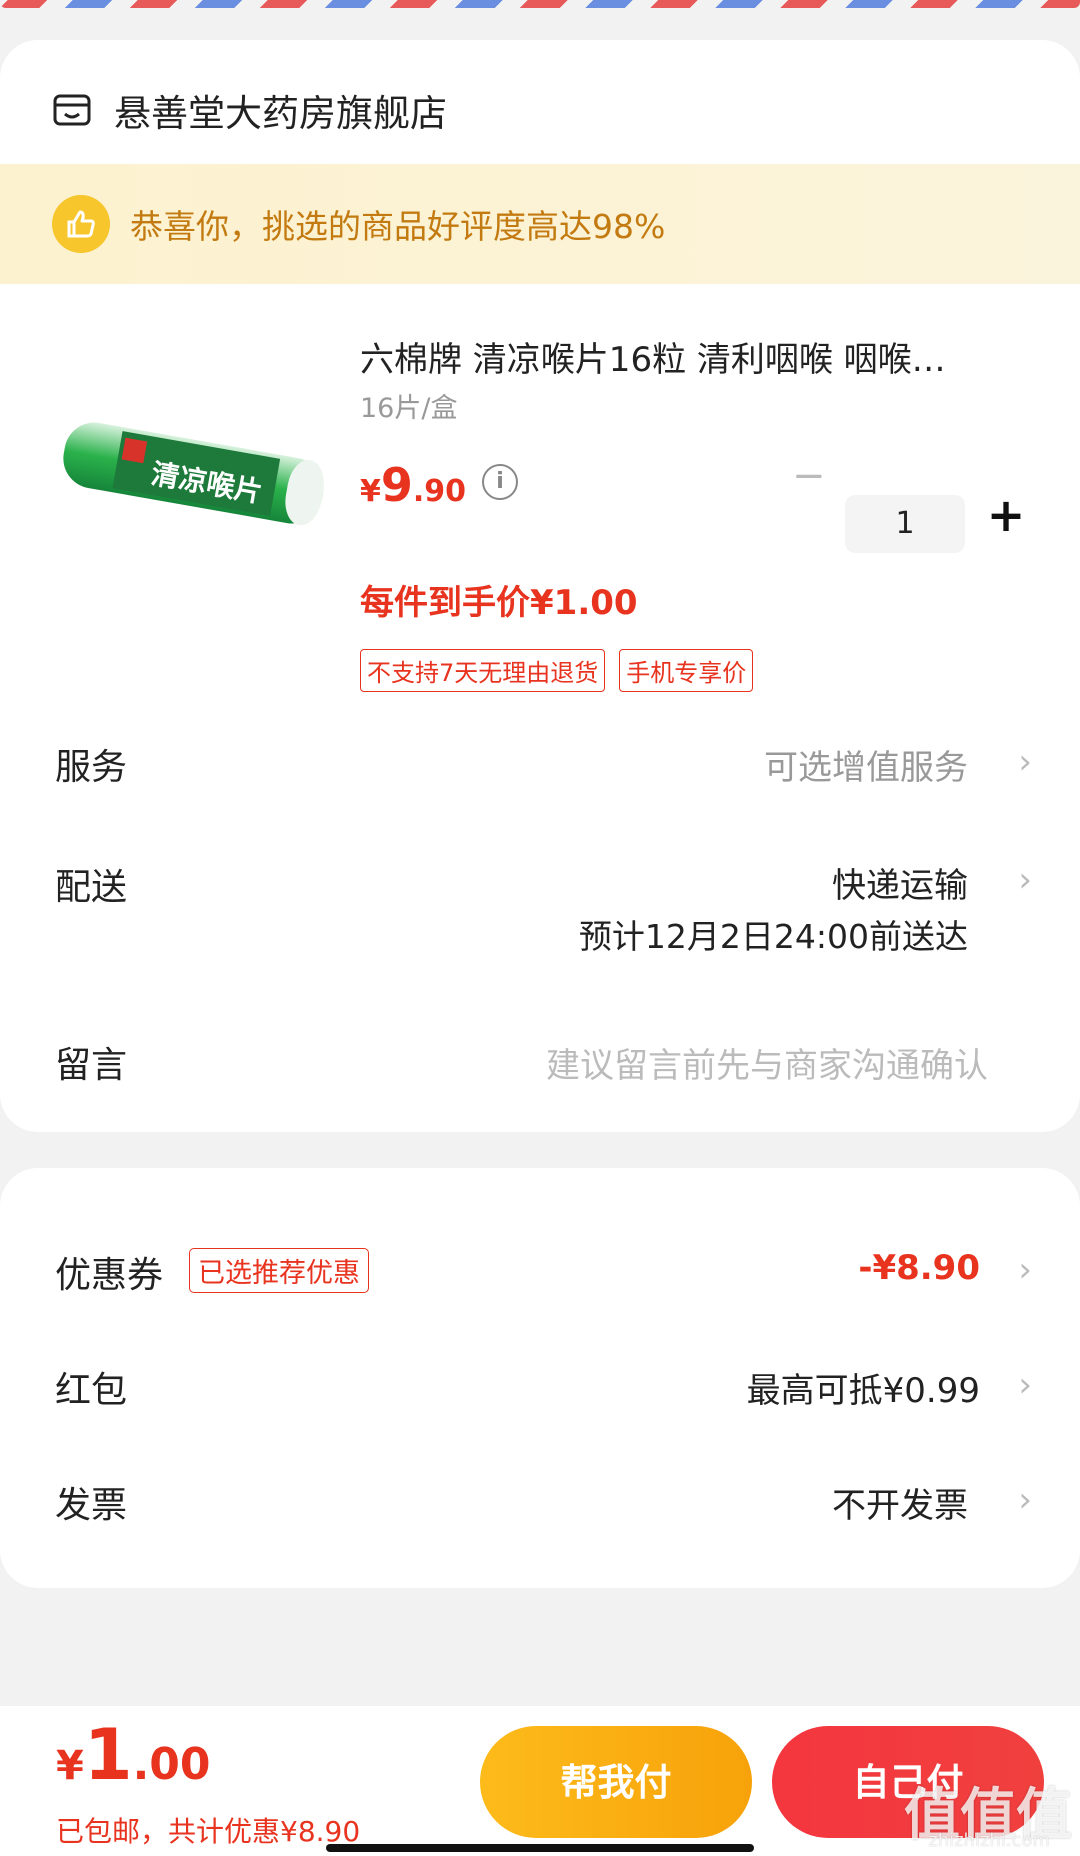 The width and height of the screenshot is (1080, 1856). Describe the element at coordinates (171, 1764) in the screenshot. I see `total-decimal: .00` at that location.